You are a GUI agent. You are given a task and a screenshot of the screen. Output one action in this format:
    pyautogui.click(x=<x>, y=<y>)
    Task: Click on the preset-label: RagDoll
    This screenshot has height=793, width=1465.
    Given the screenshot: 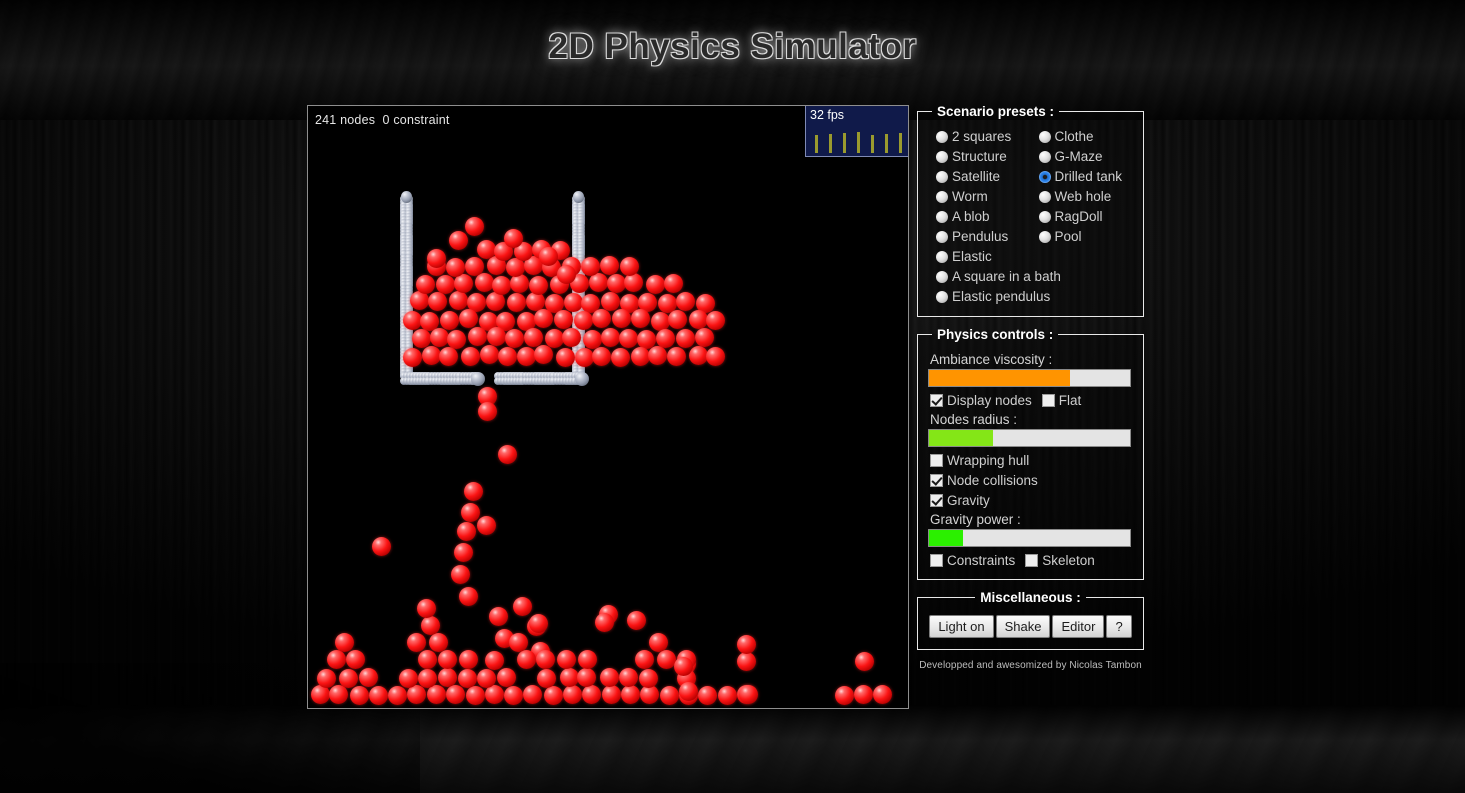 What is the action you would take?
    pyautogui.click(x=1078, y=216)
    